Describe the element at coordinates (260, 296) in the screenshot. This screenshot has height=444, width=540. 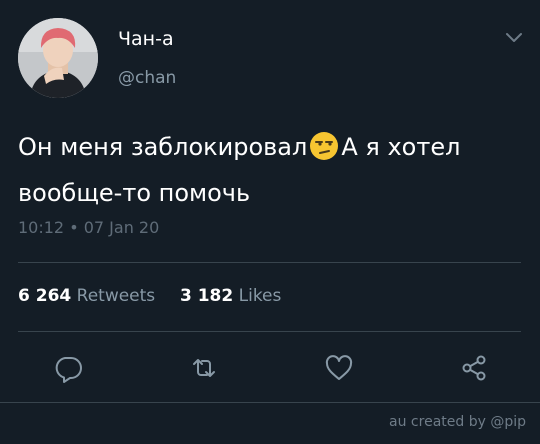
I see `likes-label: Likes` at that location.